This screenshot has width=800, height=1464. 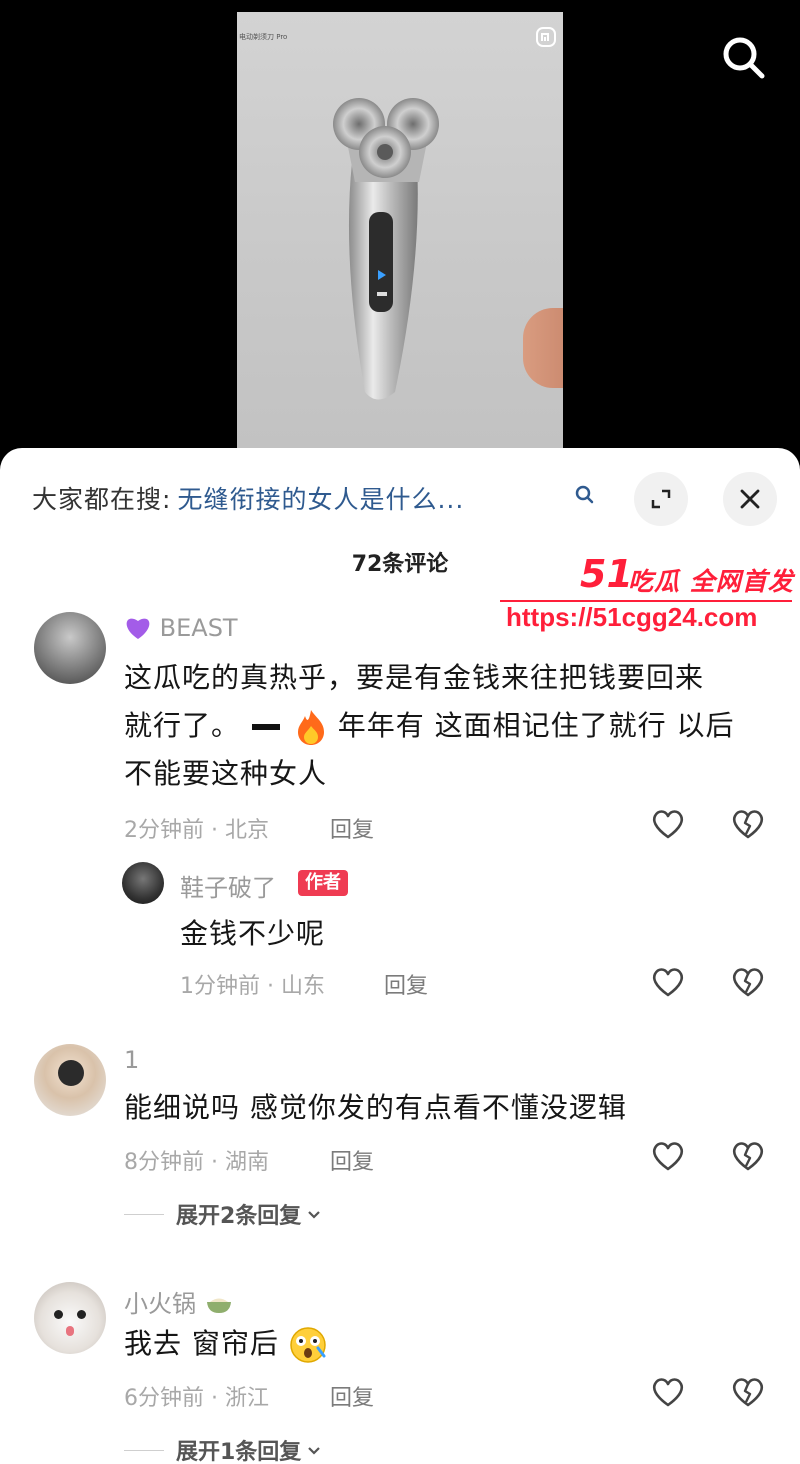 I want to click on comment-username: BEAST, so click(x=181, y=628).